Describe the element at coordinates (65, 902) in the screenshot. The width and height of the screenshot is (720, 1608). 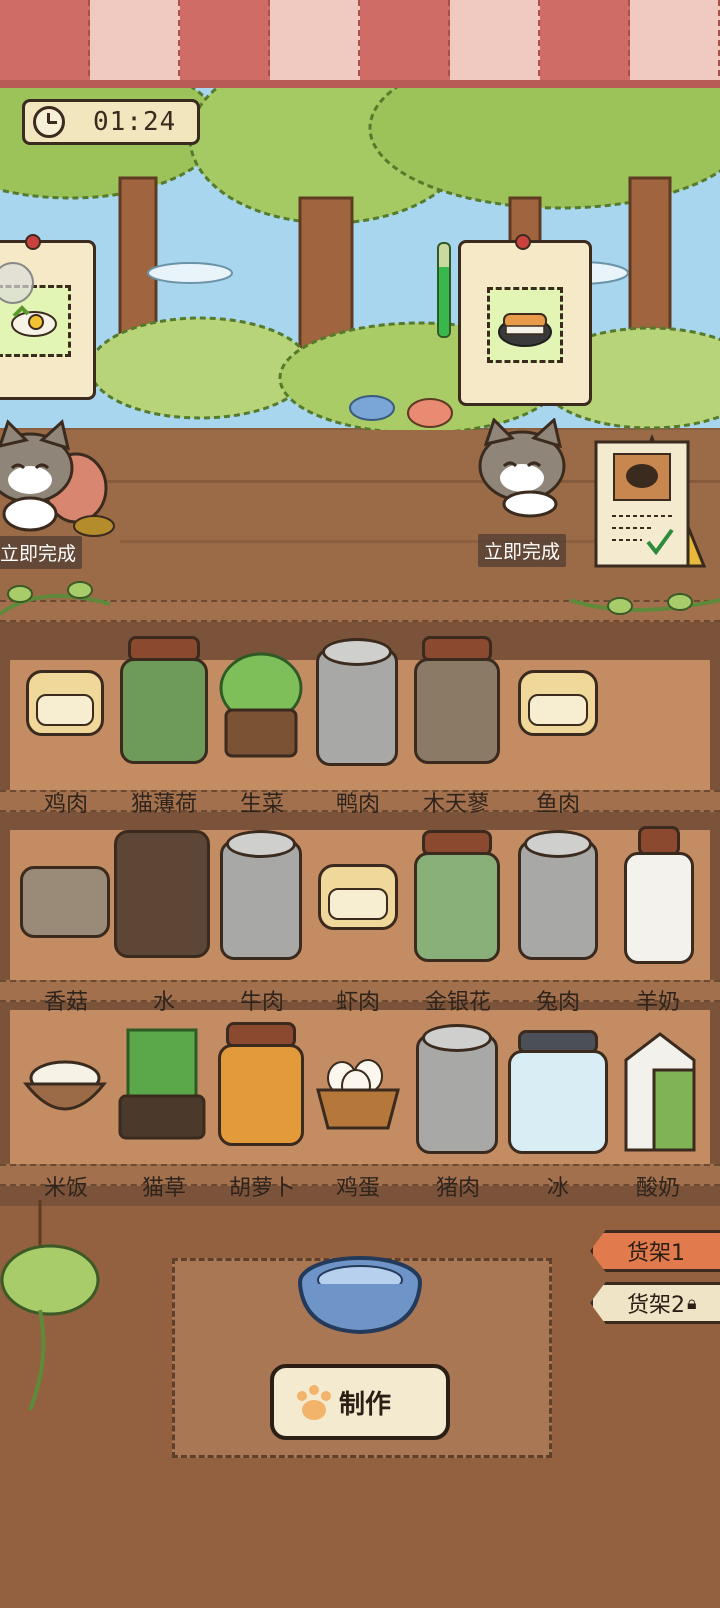
I see `mushroom-jar-icon` at that location.